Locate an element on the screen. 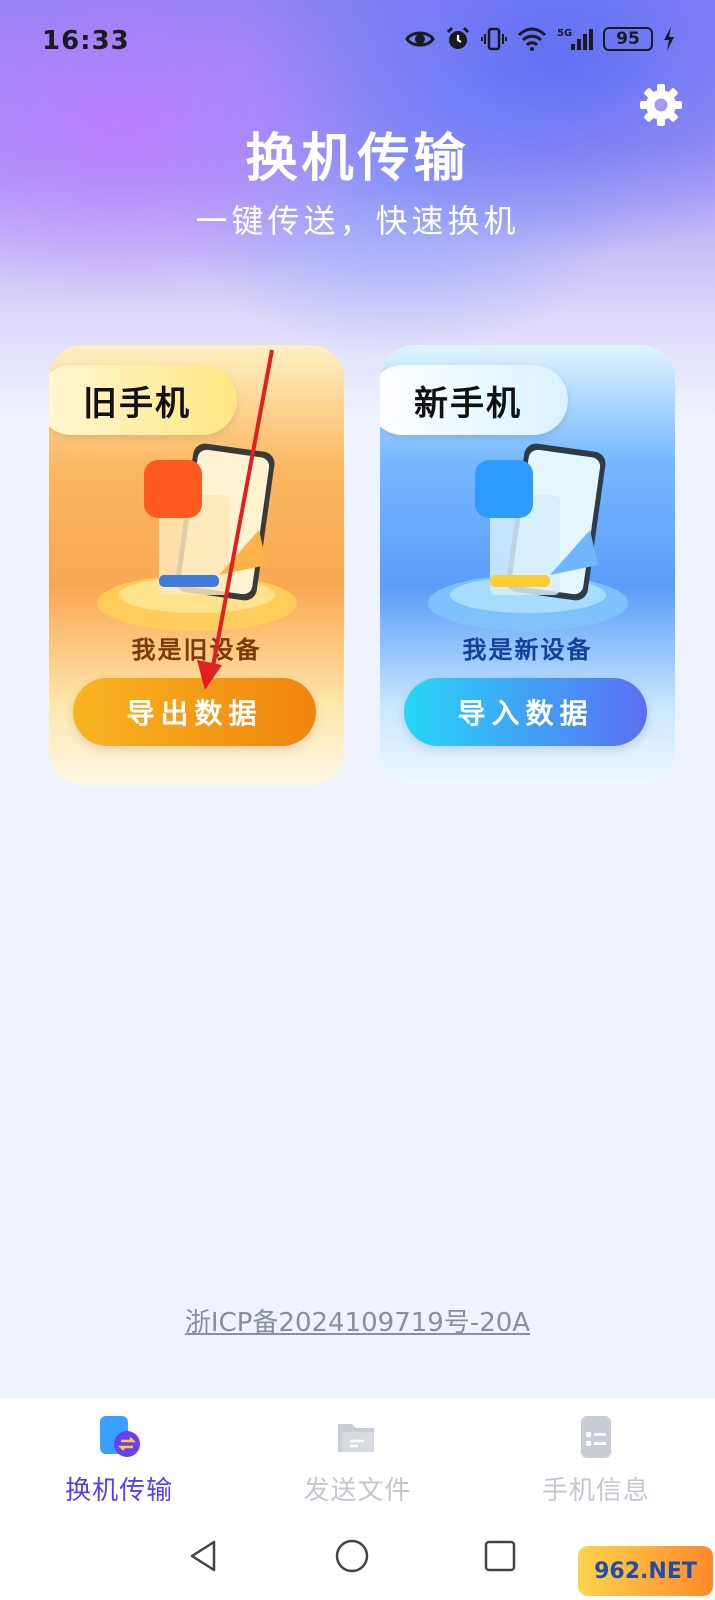 This screenshot has width=715, height=1600. transfer-icon is located at coordinates (120, 1436).